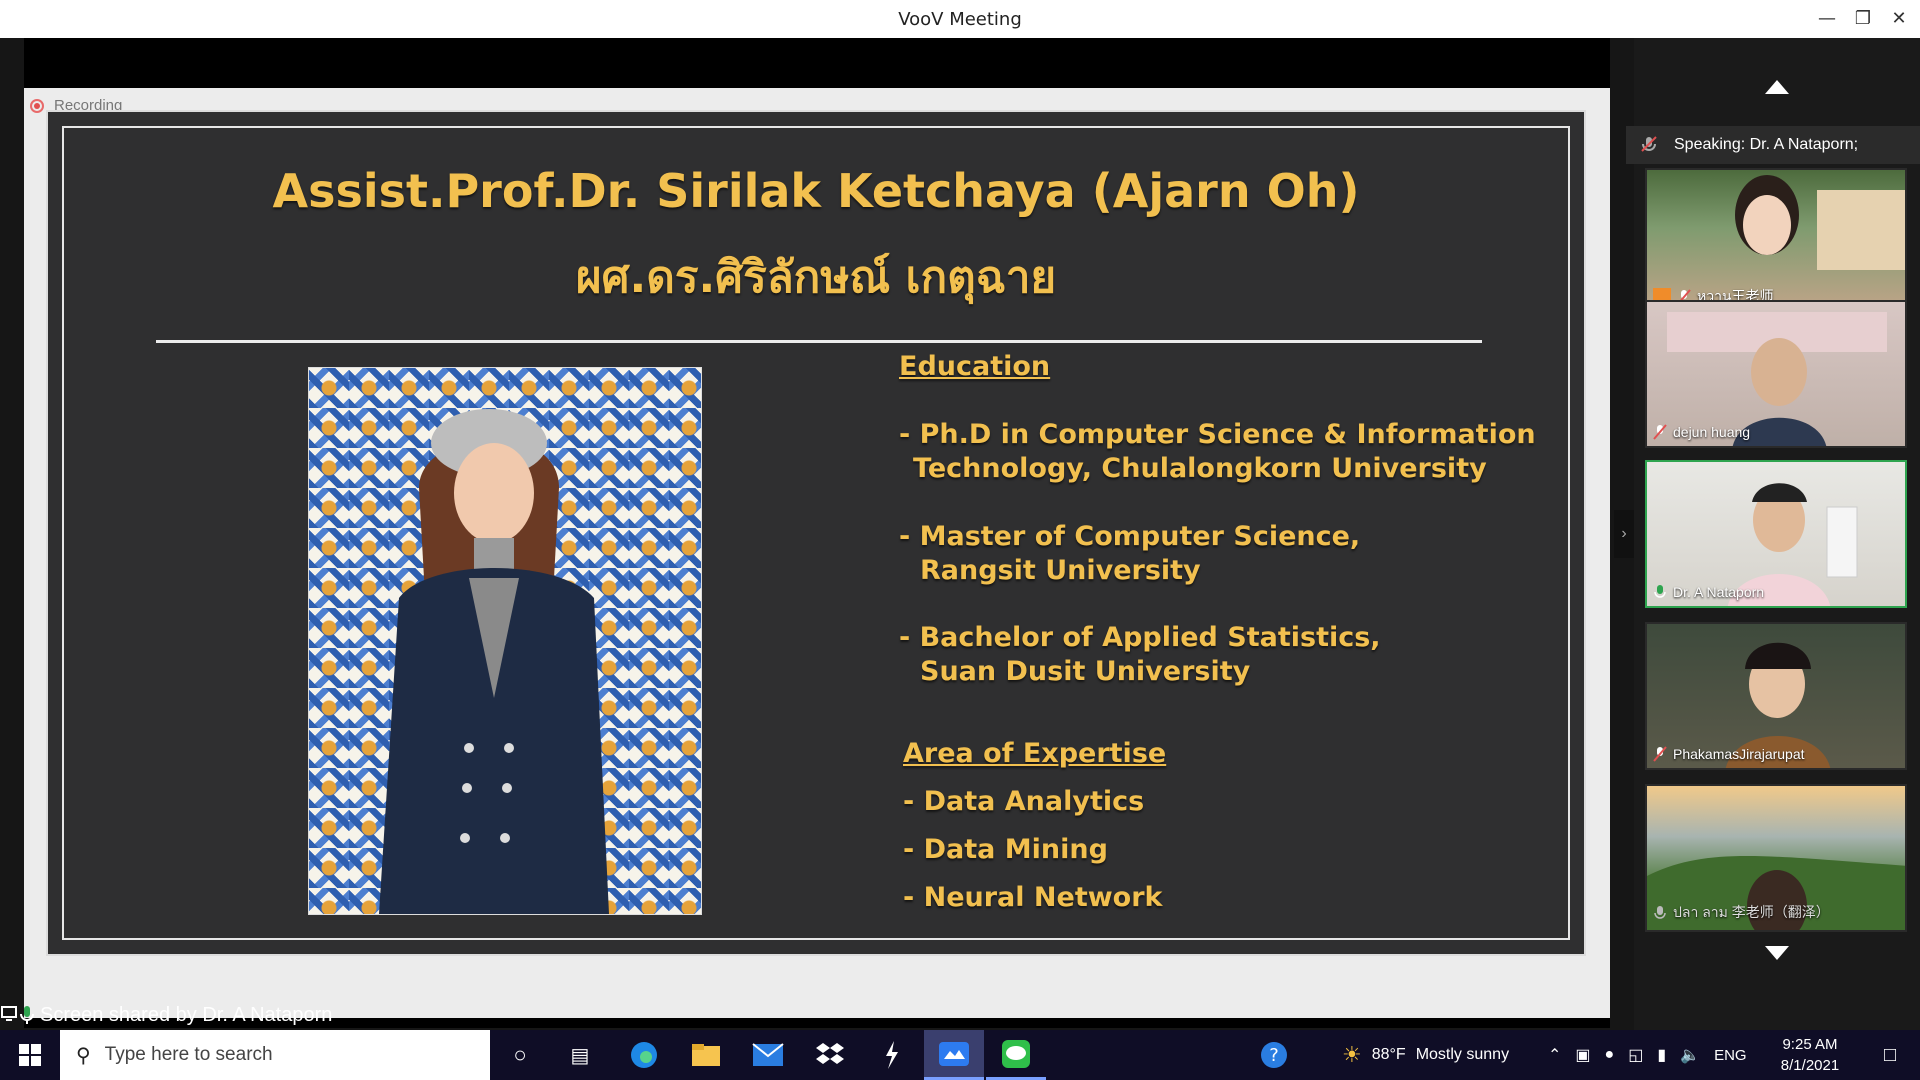 The height and width of the screenshot is (1080, 1920). What do you see at coordinates (1388, 1054) in the screenshot?
I see `weather-temp: 88°F` at bounding box center [1388, 1054].